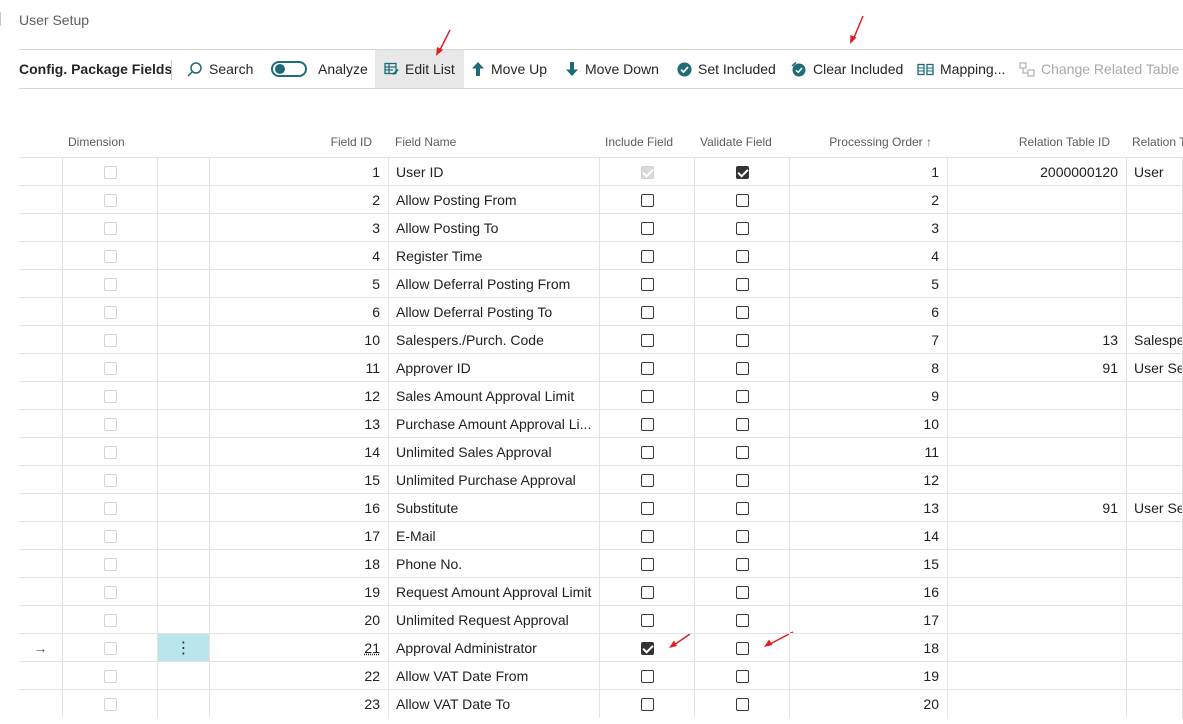 This screenshot has width=1183, height=724. Describe the element at coordinates (601, 227) in the screenshot. I see `table-row: 3 Allow Posting To 3` at that location.